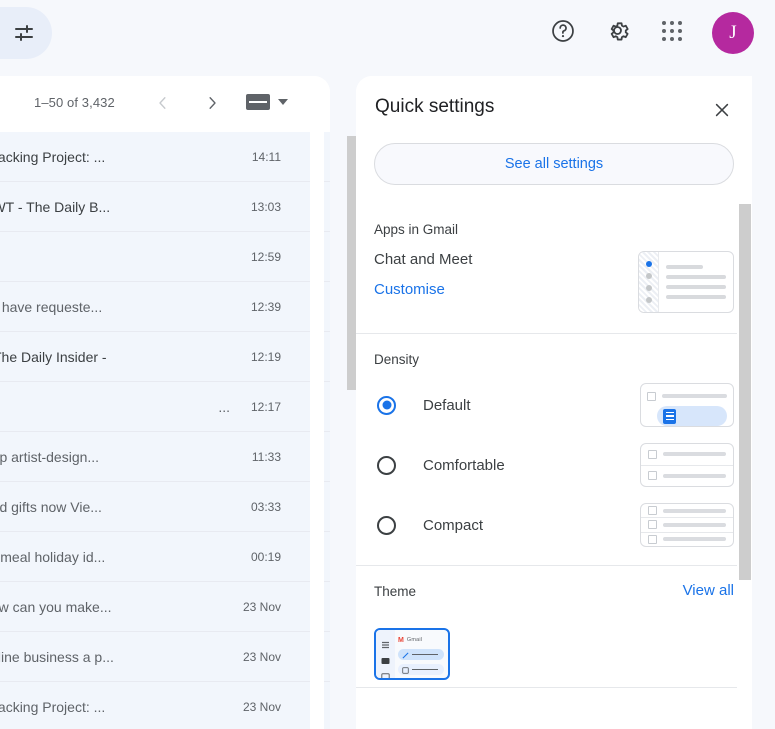  What do you see at coordinates (165, 207) in the screenshot?
I see `table-row: nd JWT - The Daily B... 13:03` at bounding box center [165, 207].